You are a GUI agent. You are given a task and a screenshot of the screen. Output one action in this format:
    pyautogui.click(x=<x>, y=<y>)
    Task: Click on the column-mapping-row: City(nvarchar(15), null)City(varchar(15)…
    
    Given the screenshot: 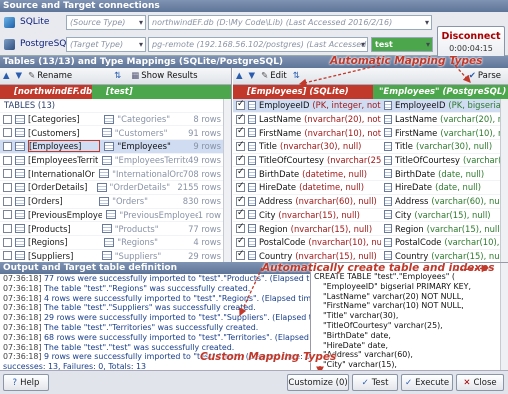 What is the action you would take?
    pyautogui.click(x=370, y=216)
    